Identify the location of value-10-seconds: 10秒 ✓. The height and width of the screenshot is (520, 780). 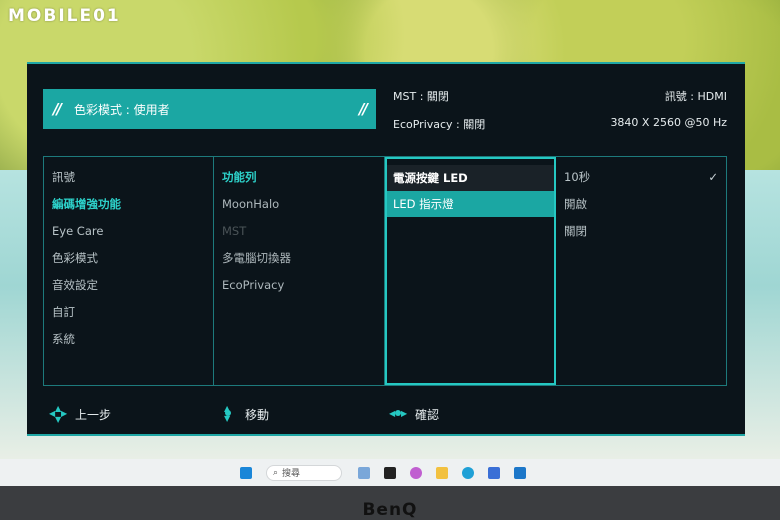
(641, 181).